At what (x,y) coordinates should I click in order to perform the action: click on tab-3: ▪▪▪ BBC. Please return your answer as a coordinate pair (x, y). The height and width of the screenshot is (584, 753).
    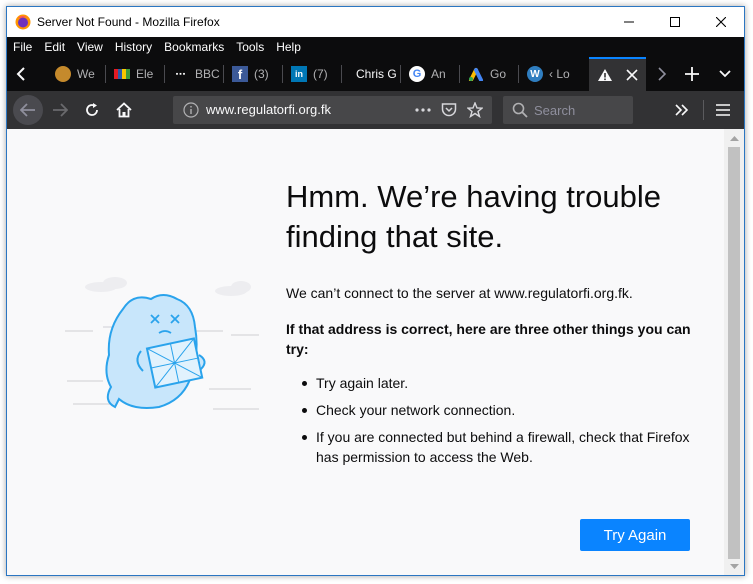
    Looking at the image, I should click on (194, 74).